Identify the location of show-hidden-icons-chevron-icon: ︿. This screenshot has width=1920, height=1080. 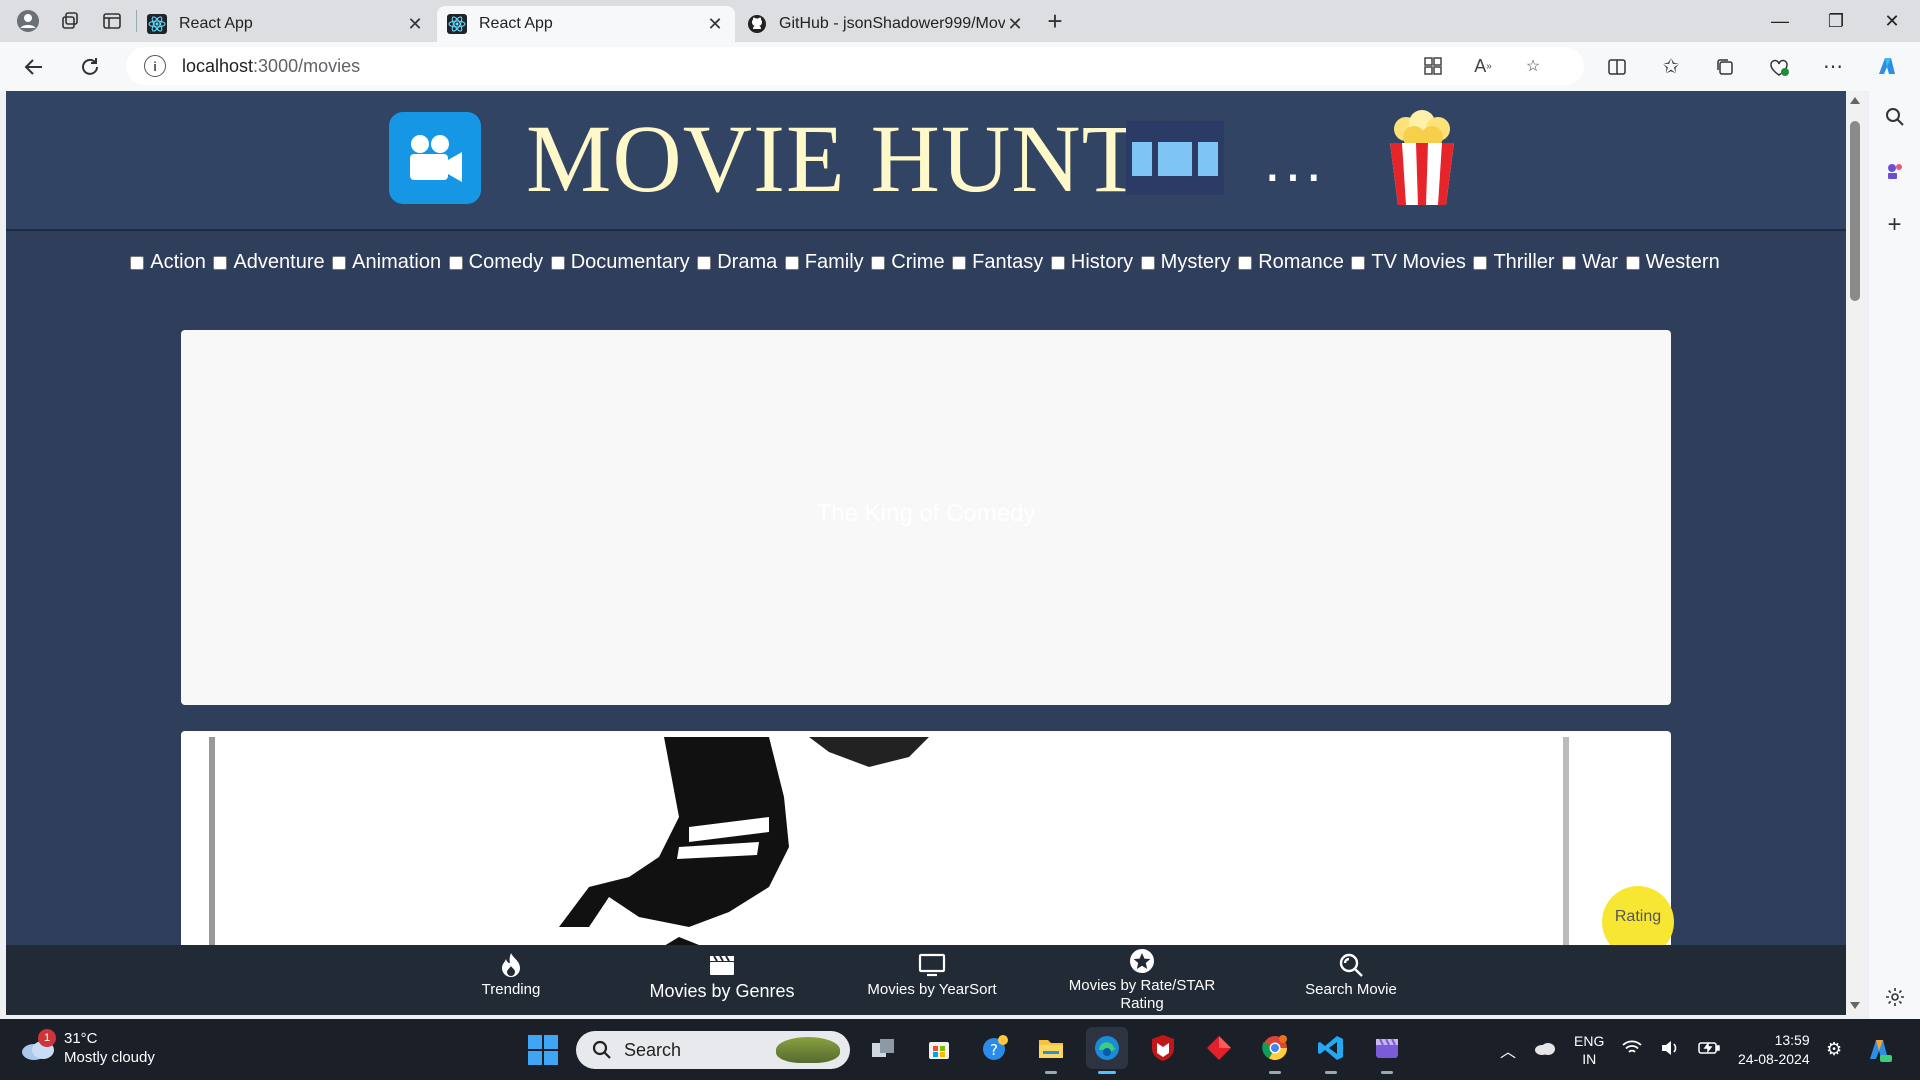
(1508, 1050).